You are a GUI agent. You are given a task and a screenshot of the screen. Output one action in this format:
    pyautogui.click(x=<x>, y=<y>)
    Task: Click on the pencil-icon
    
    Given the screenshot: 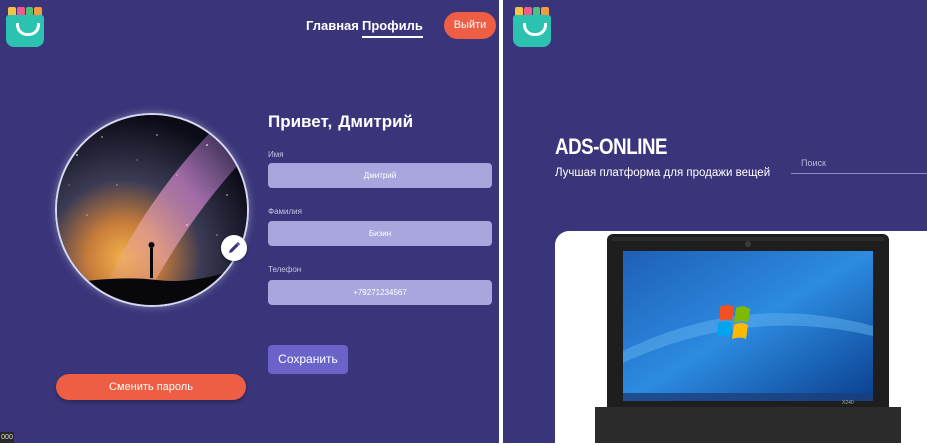 What is the action you would take?
    pyautogui.click(x=235, y=247)
    